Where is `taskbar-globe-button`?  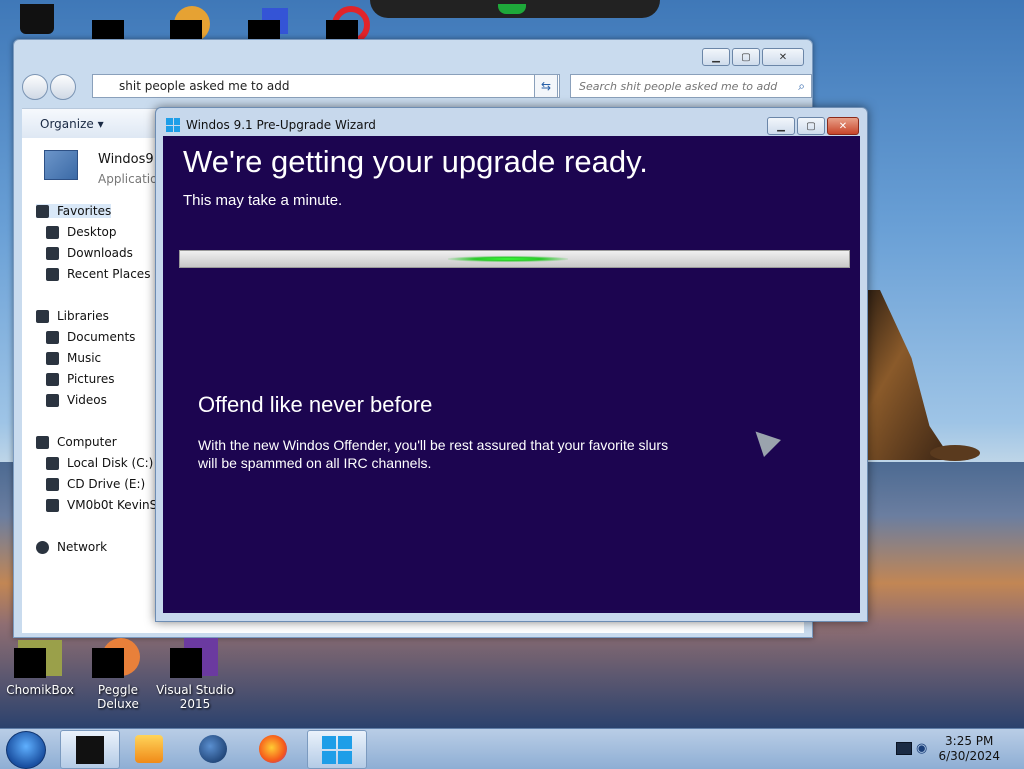
taskbar-globe-button is located at coordinates (213, 748).